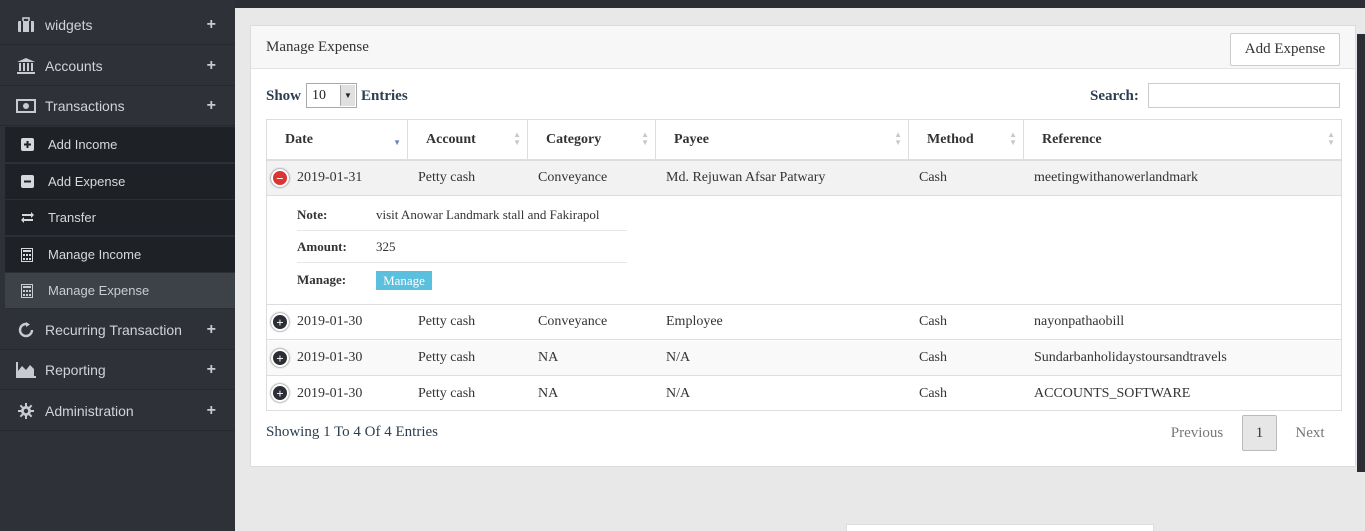  Describe the element at coordinates (89, 410) in the screenshot. I see `sidebar-item-label: Administration` at that location.